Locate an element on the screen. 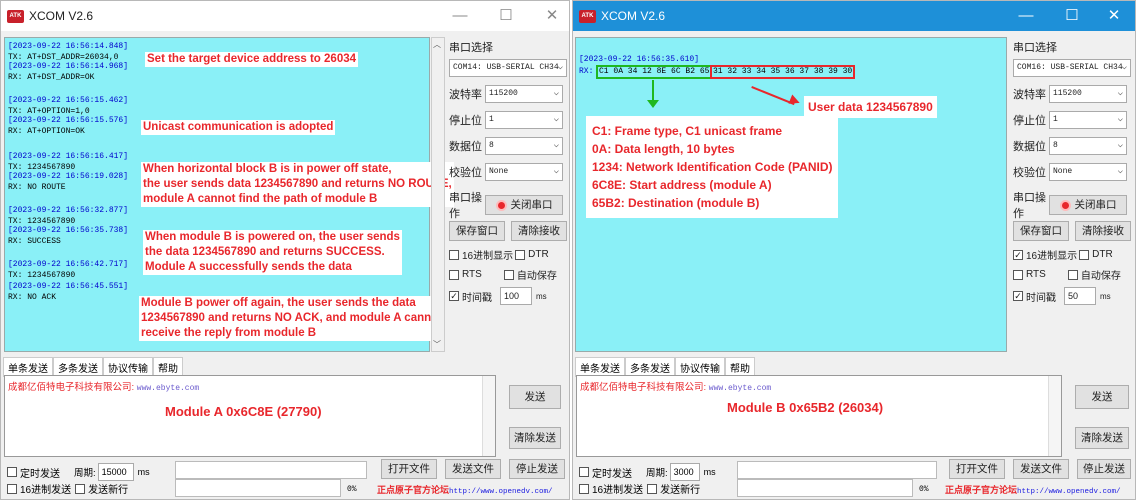 This screenshot has width=1136, height=500. receive-scrollbar: ︿ ﹀ is located at coordinates (438, 194).